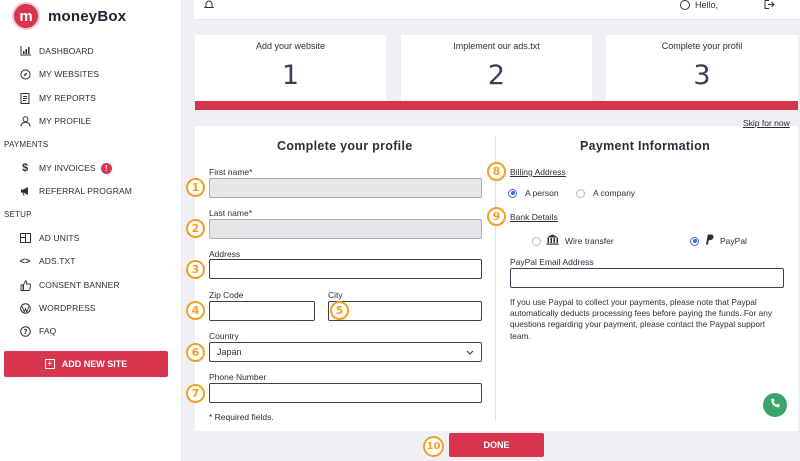 The height and width of the screenshot is (461, 800). Describe the element at coordinates (496, 445) in the screenshot. I see `done-button: DONE` at that location.